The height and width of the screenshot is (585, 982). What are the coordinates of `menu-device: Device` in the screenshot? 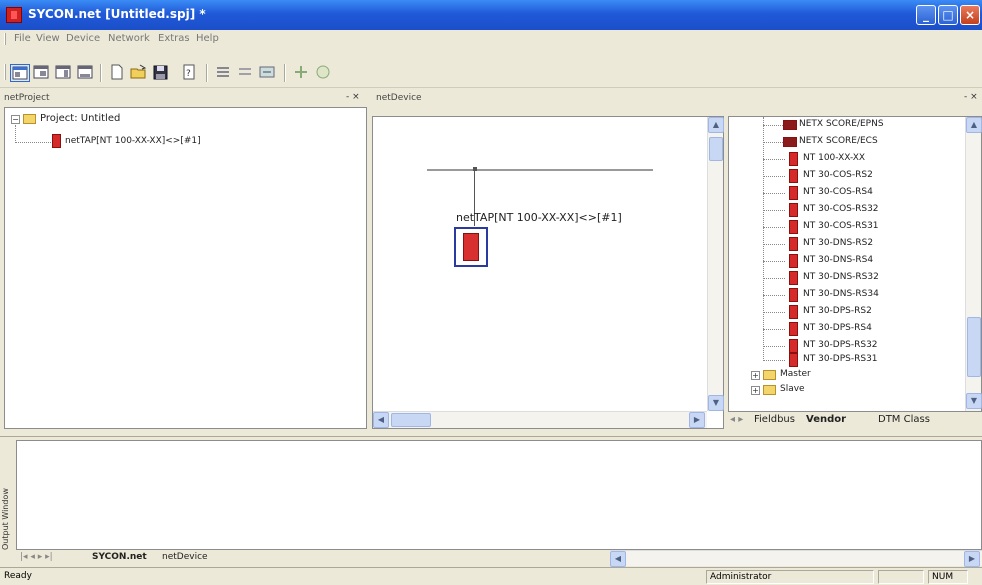 It's located at (83, 38).